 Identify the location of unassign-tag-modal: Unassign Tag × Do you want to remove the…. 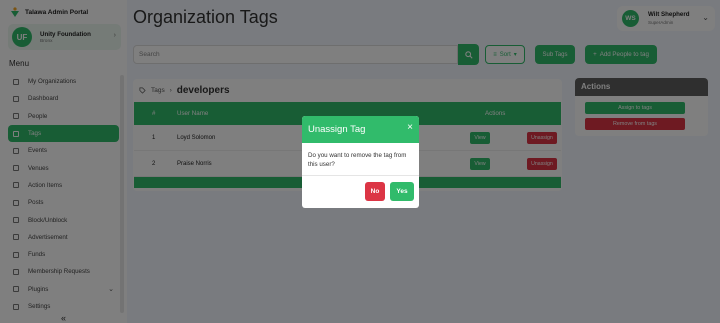
(360, 162).